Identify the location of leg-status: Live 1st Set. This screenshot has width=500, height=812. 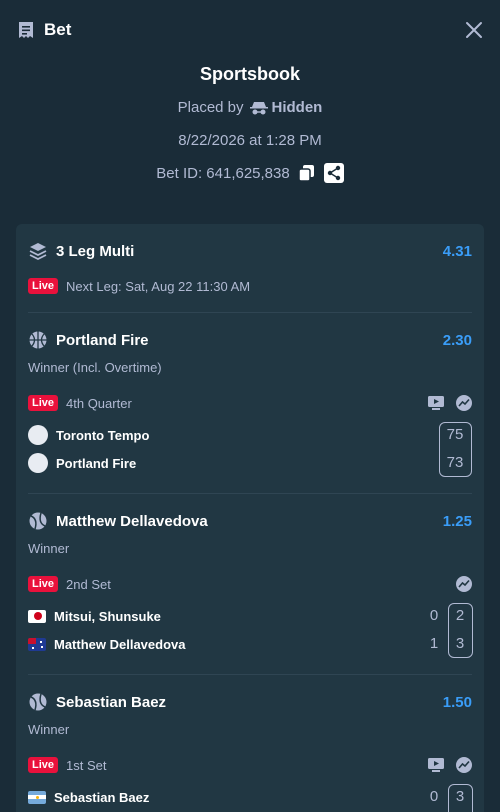
(250, 765).